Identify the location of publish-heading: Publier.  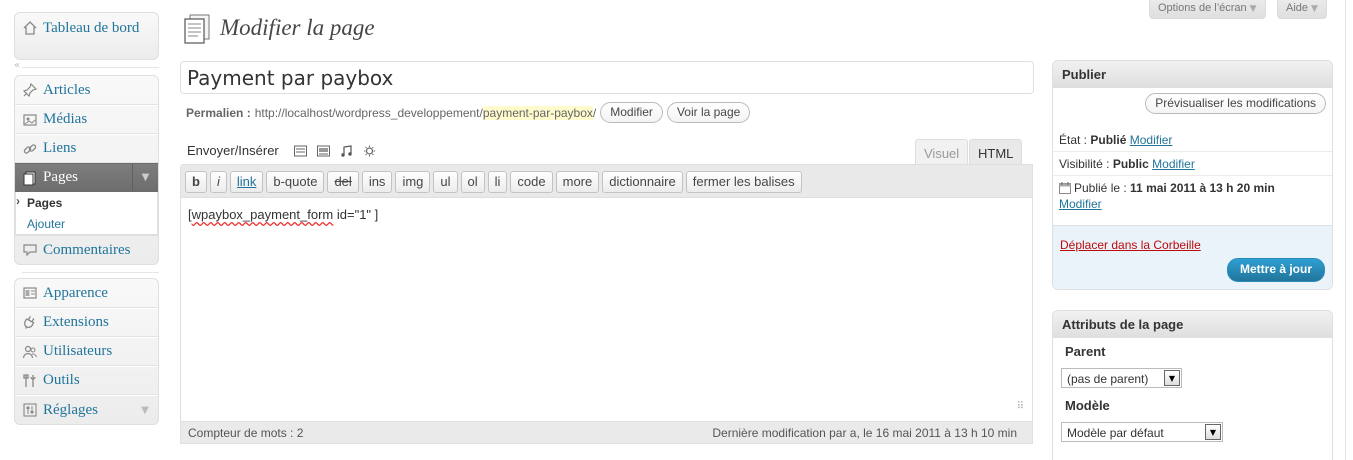
(1192, 74).